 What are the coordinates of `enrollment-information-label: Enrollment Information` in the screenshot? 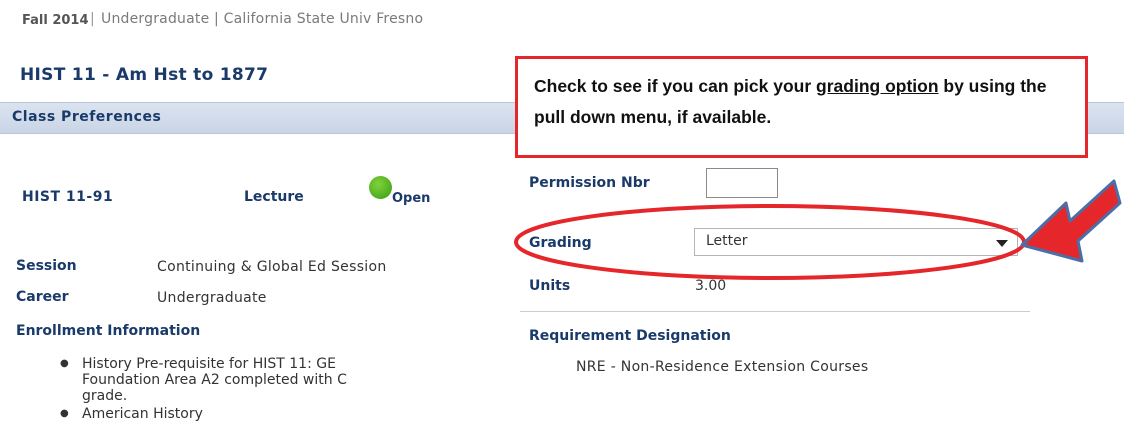 It's located at (108, 331).